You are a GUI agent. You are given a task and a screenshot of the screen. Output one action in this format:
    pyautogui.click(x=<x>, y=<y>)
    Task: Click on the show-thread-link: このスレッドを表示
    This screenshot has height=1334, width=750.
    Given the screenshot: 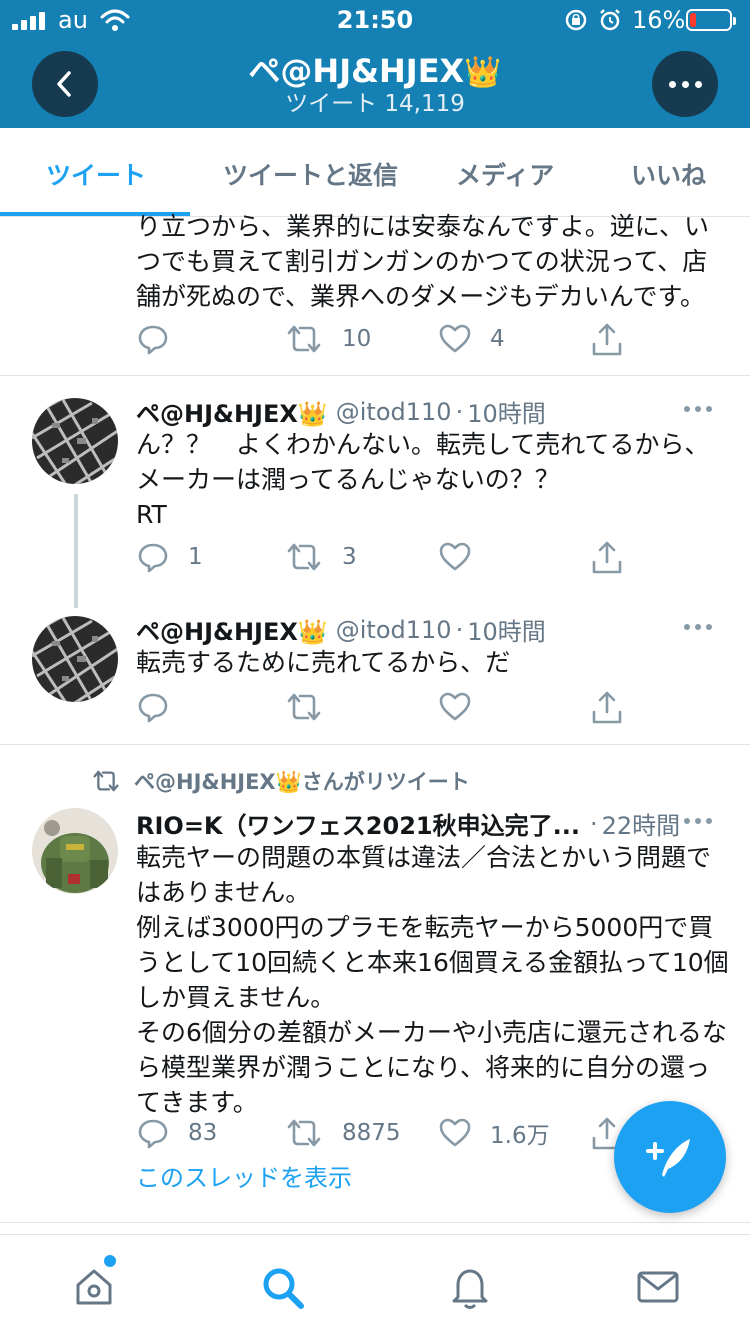 What is the action you would take?
    pyautogui.click(x=244, y=1175)
    